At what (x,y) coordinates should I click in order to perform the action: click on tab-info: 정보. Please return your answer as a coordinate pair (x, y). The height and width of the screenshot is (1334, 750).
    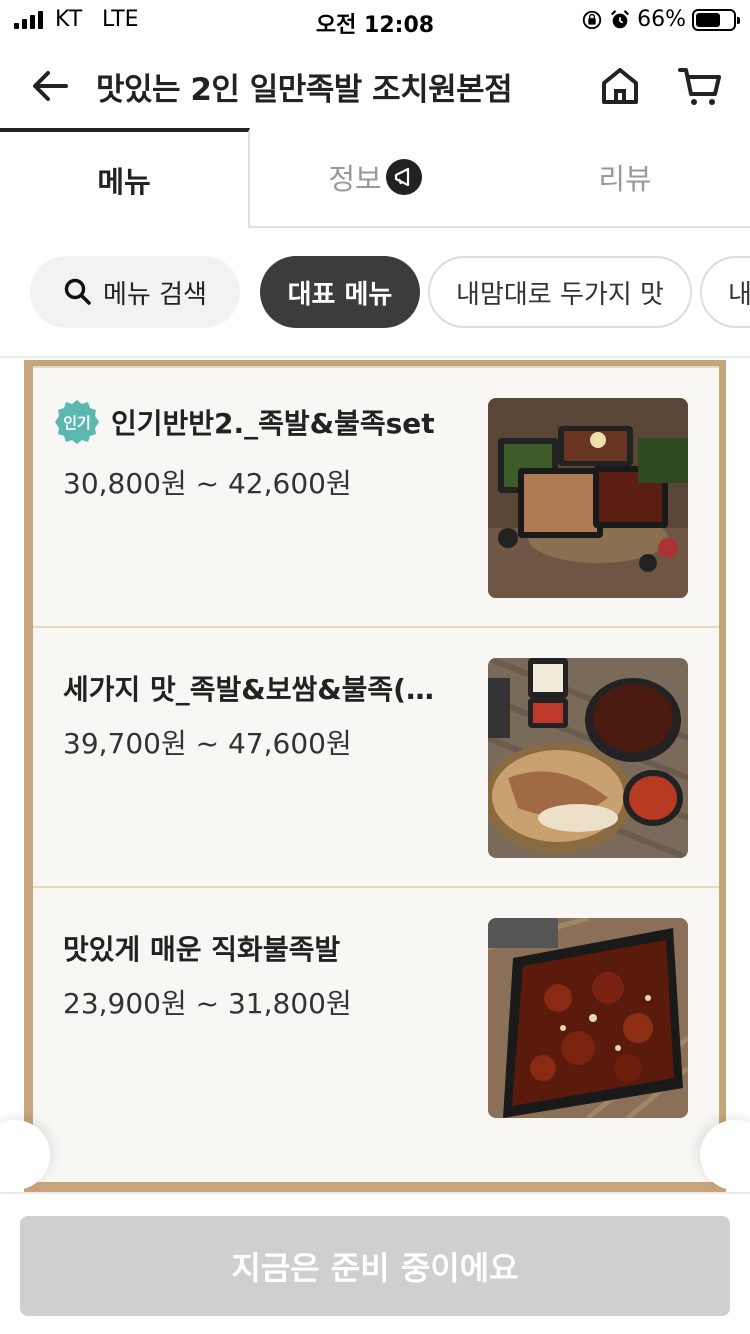
    Looking at the image, I should click on (375, 177).